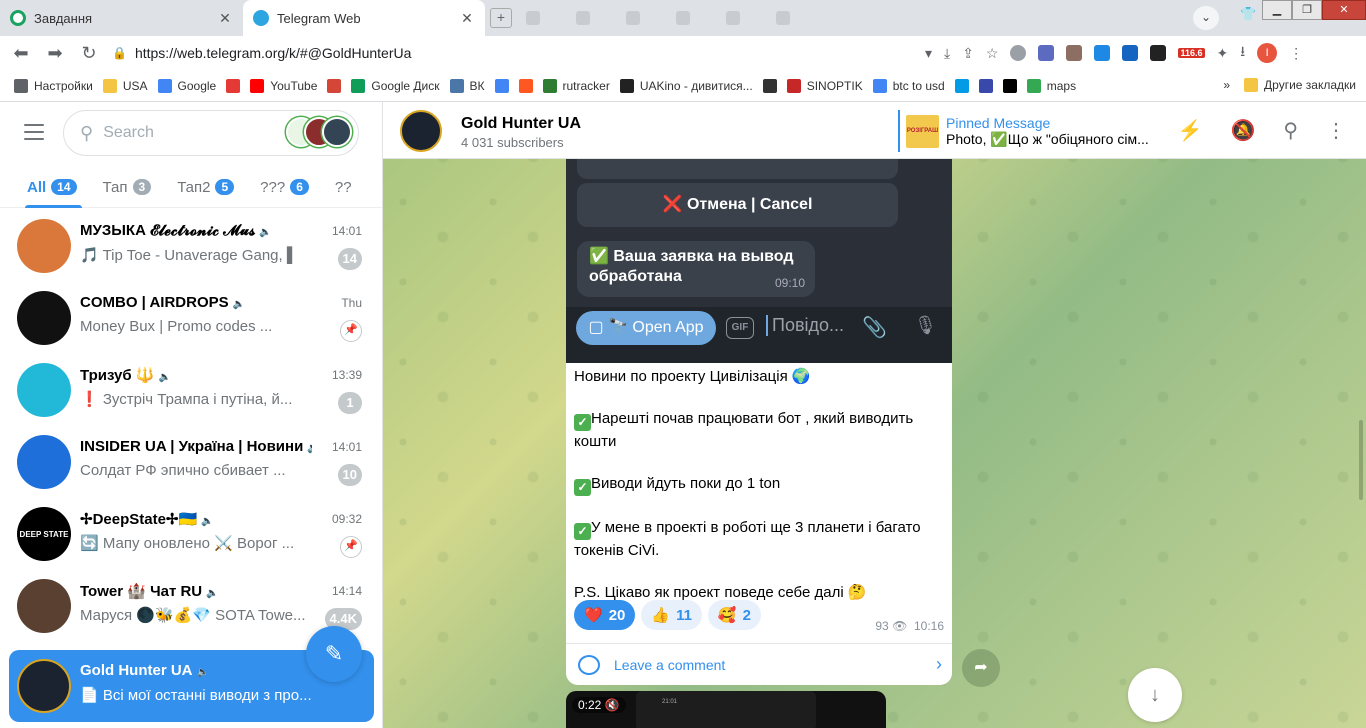  Describe the element at coordinates (1242, 53) in the screenshot. I see `downloads-icon: ⭳` at that location.